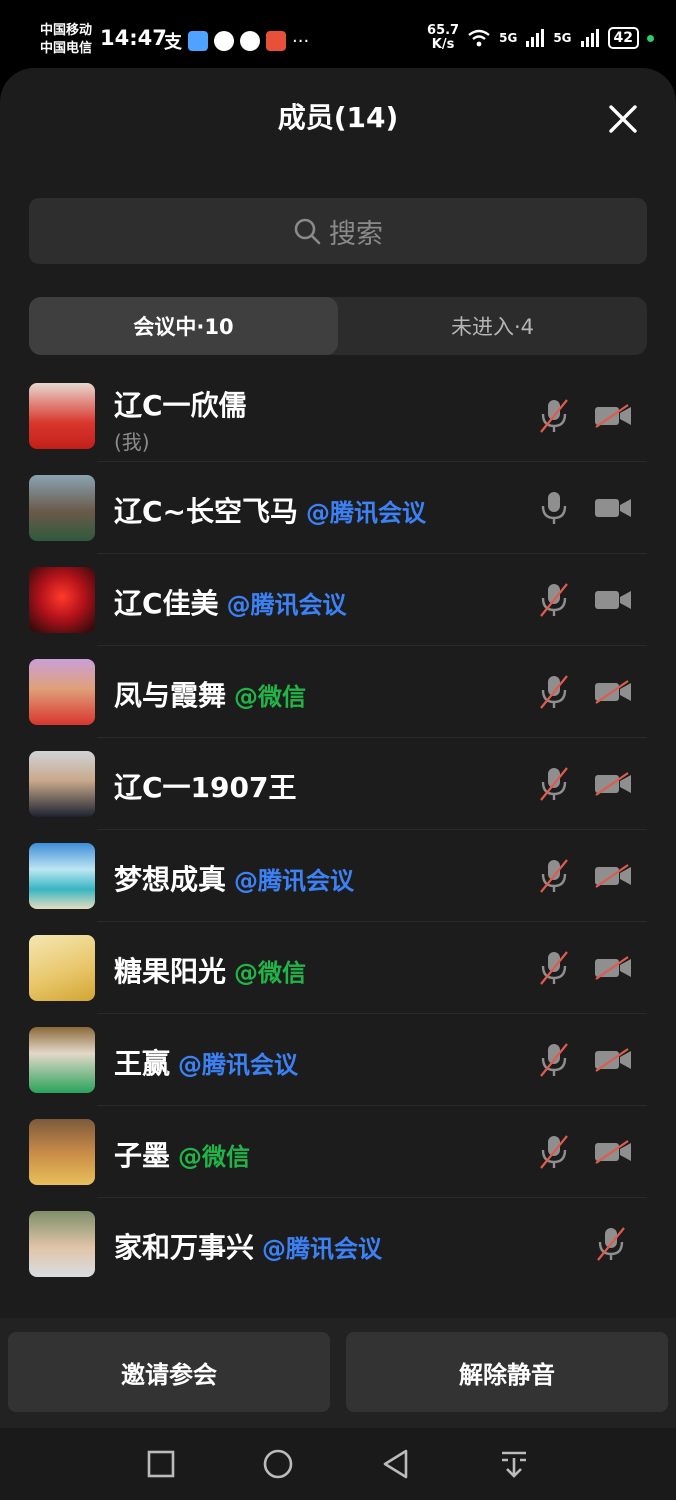 The width and height of the screenshot is (676, 1500). Describe the element at coordinates (356, 234) in the screenshot. I see `search-placeholder: 搜索` at that location.